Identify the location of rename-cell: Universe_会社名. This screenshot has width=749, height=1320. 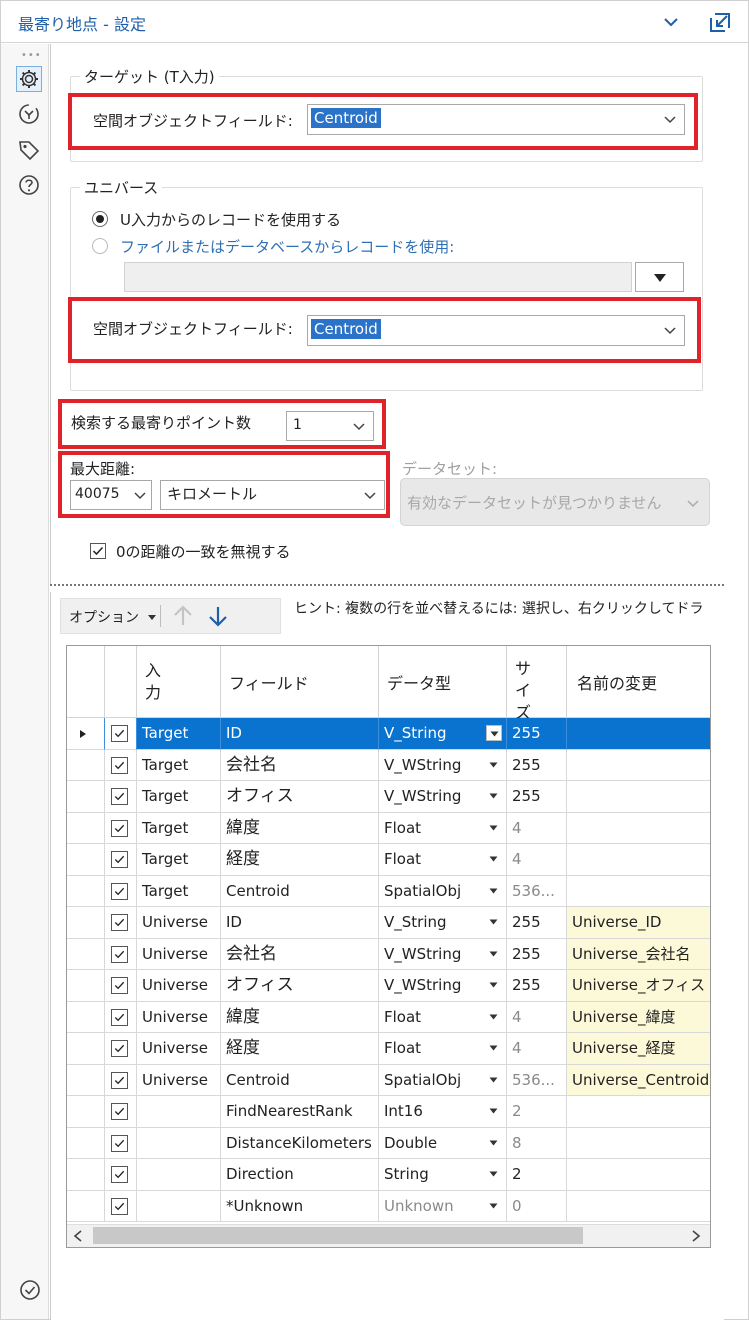
(638, 954).